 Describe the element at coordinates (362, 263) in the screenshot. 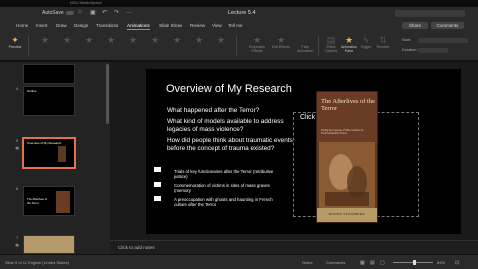

I see `normal-view-icon: ▦` at that location.